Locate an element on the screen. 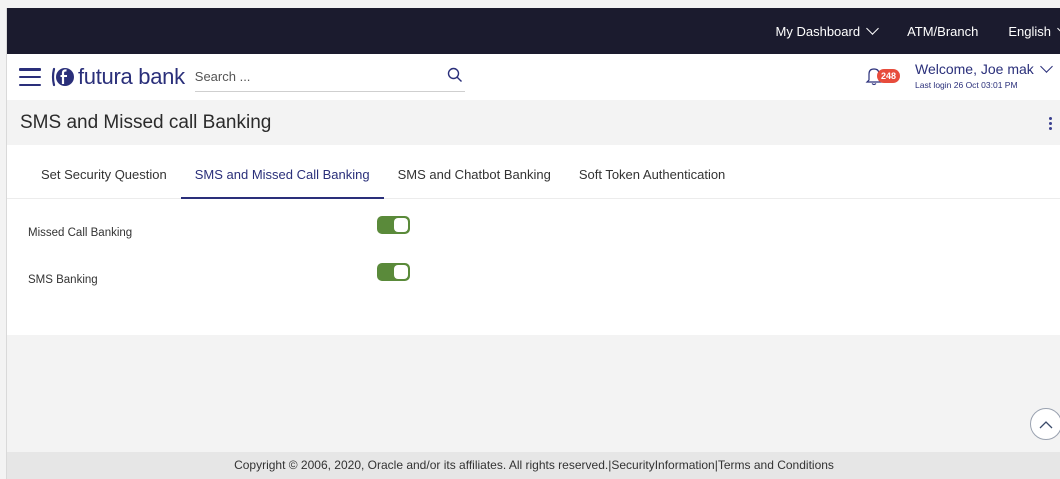  search-icon is located at coordinates (455, 75).